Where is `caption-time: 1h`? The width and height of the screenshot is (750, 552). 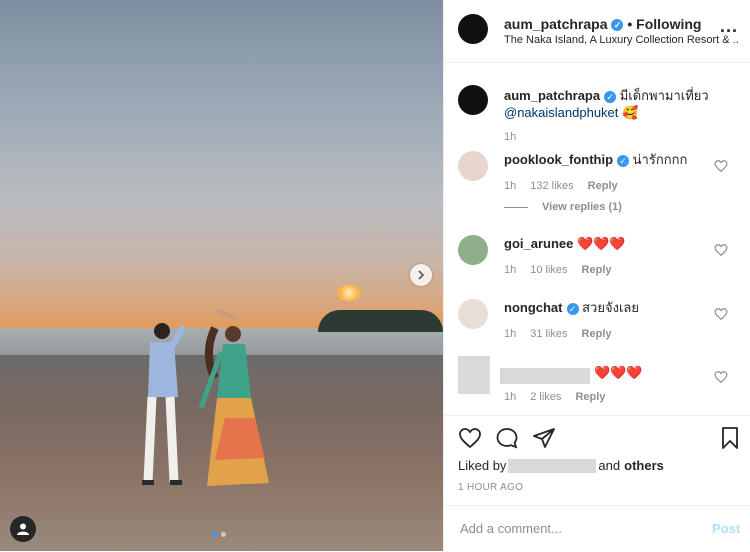
caption-time: 1h is located at coordinates (510, 137).